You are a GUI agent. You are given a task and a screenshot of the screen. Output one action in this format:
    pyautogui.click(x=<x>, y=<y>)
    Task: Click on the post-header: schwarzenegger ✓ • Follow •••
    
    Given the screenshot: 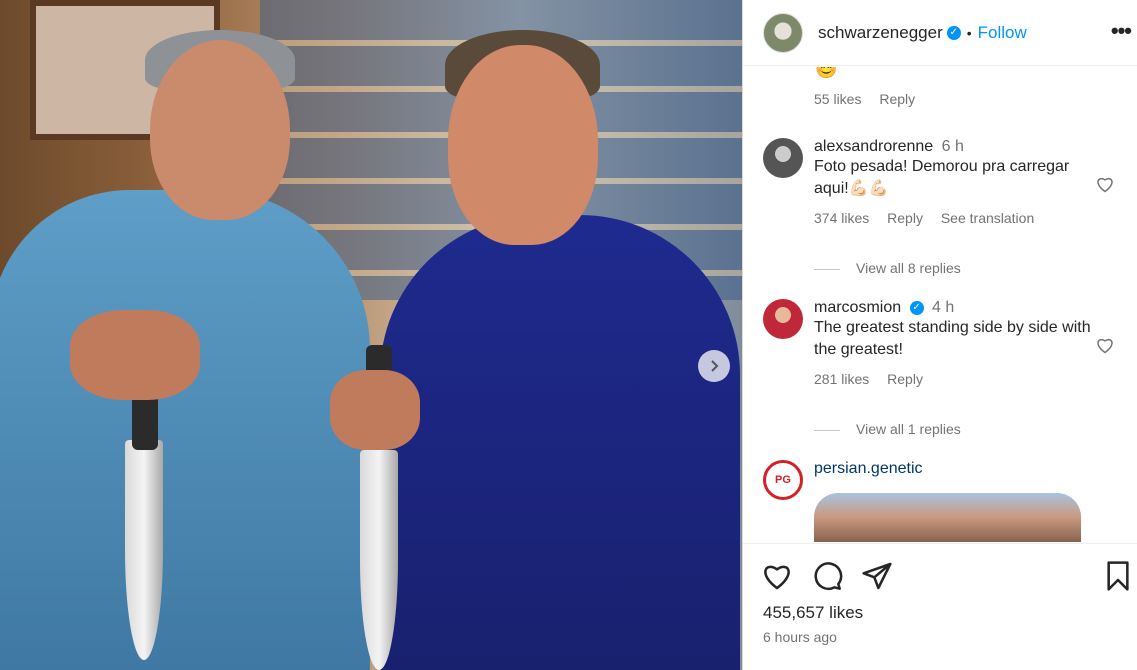 What is the action you would take?
    pyautogui.click(x=940, y=33)
    